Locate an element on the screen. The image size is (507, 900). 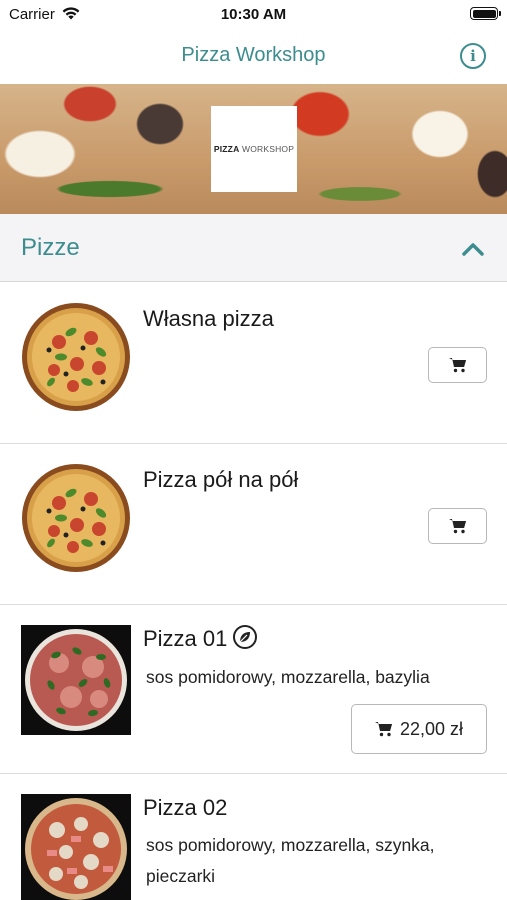
leaf-icon is located at coordinates (245, 637).